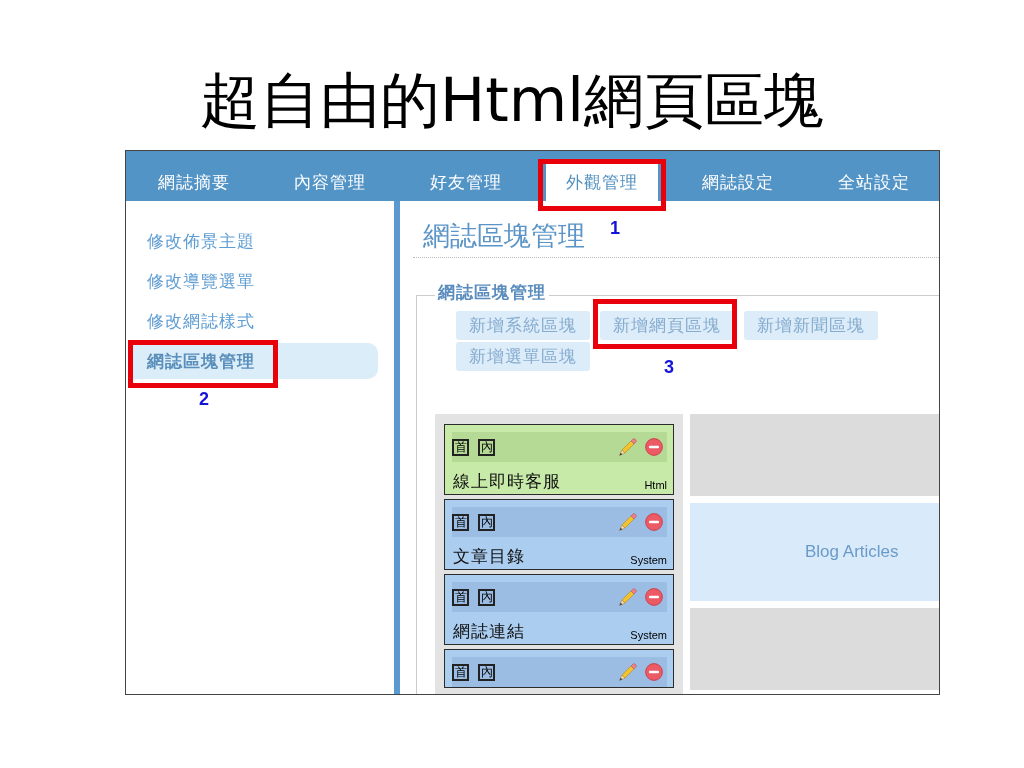 The image size is (1024, 768). Describe the element at coordinates (204, 399) in the screenshot. I see `callout-number: 2` at that location.